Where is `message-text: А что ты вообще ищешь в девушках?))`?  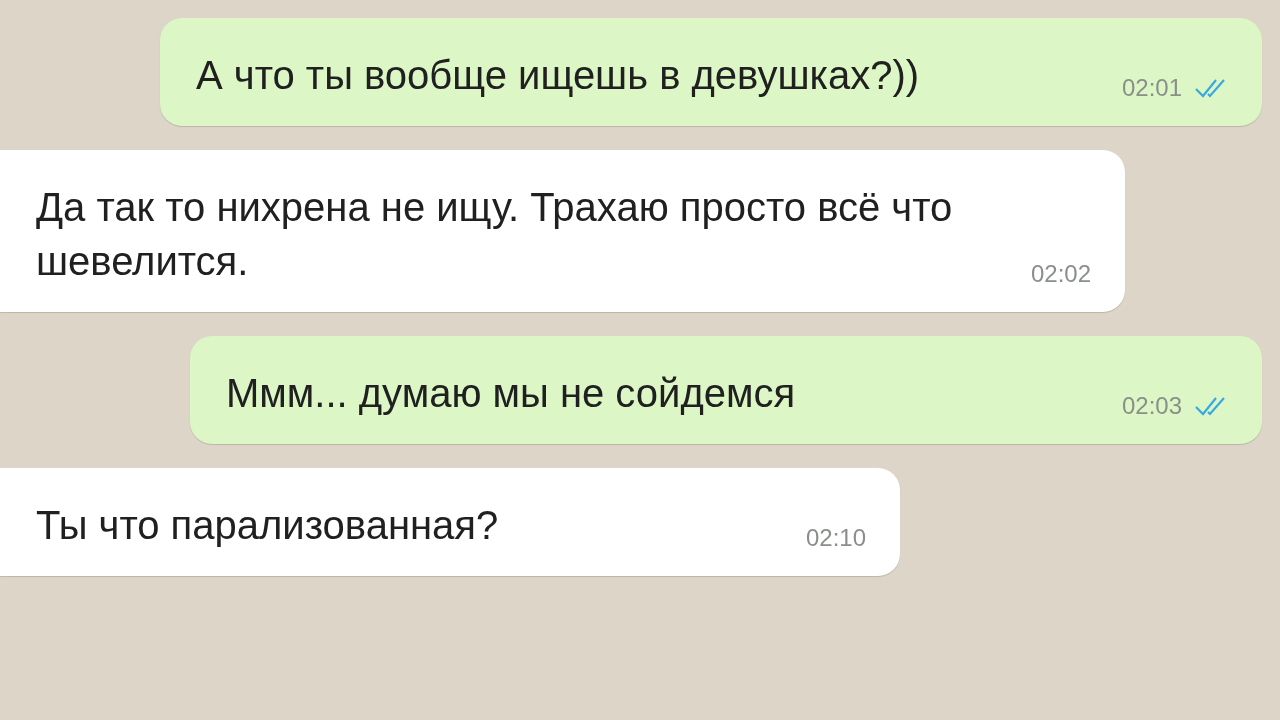 message-text: А что ты вообще ищешь в девушках?)) is located at coordinates (558, 75).